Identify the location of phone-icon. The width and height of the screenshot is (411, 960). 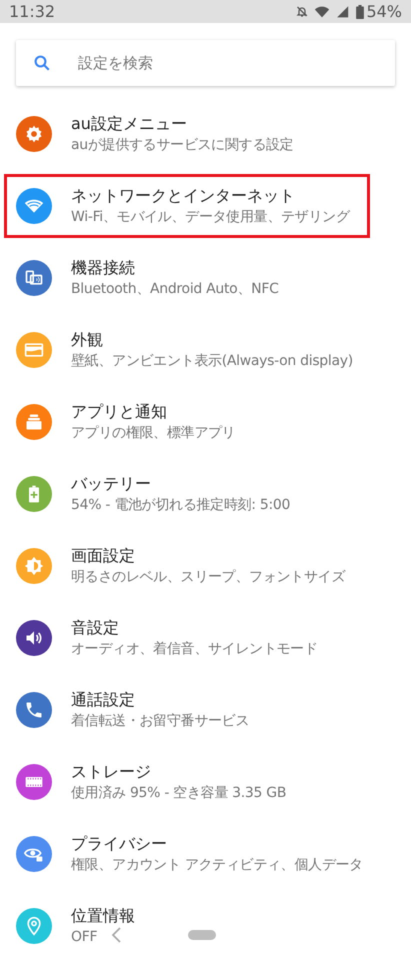
(34, 710).